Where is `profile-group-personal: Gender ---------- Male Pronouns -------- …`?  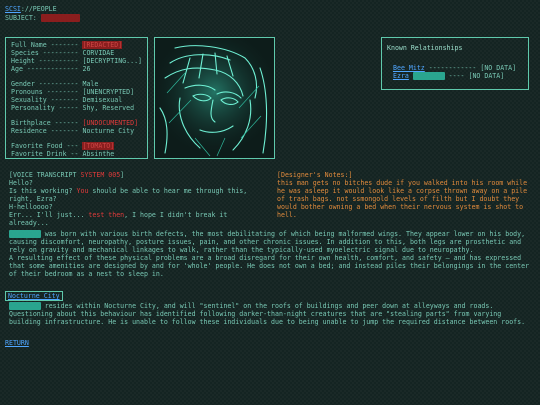 profile-group-personal: Gender ---------- Male Pronouns -------- … is located at coordinates (76, 96).